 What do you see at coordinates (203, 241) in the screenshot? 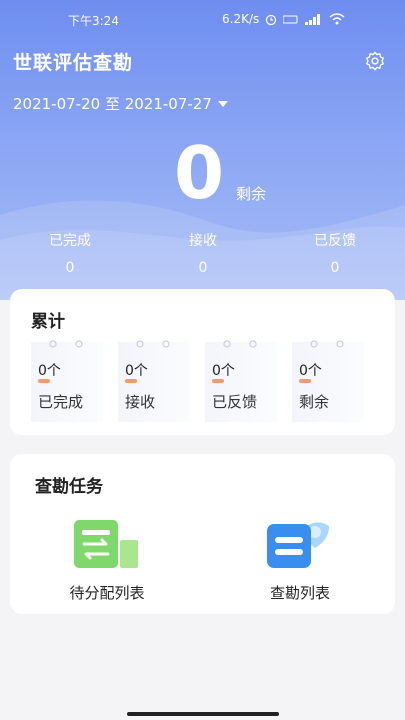
I see `stat-label: 接收` at bounding box center [203, 241].